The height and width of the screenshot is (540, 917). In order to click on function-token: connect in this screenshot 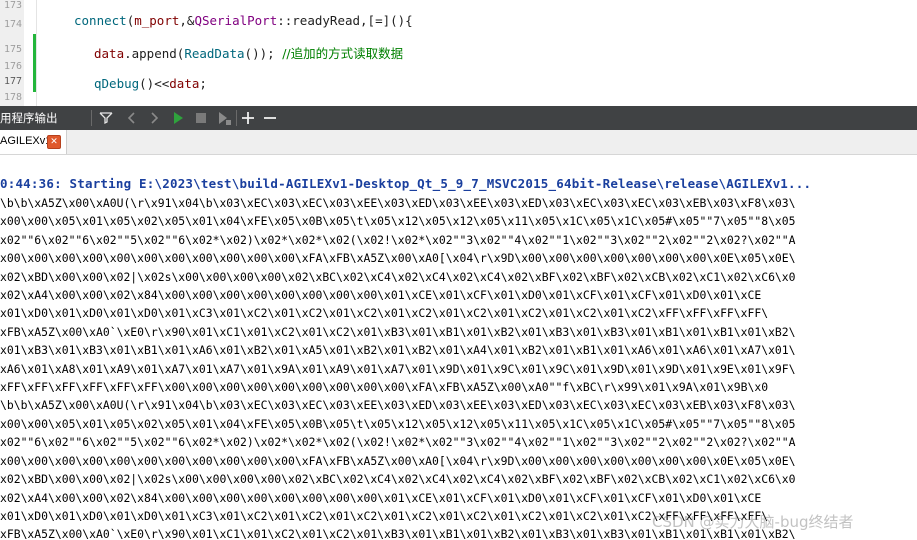, I will do `click(100, 20)`.